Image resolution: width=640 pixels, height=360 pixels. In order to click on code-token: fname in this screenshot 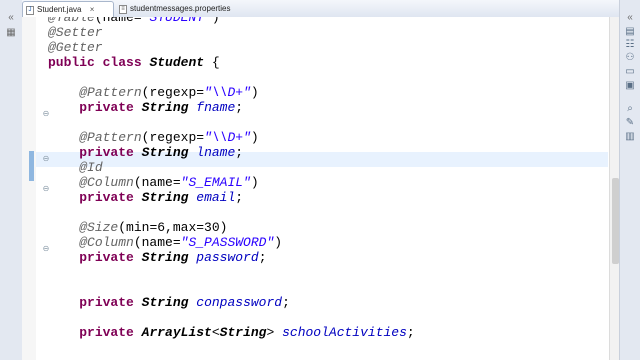, I will do `click(216, 107)`.